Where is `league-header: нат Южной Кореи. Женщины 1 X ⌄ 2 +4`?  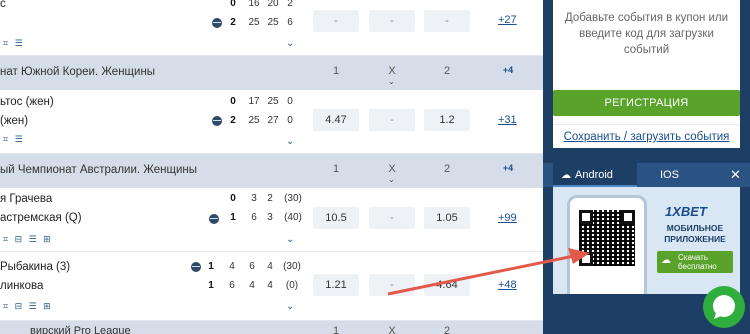 league-header: нат Южной Кореи. Женщины 1 X ⌄ 2 +4 is located at coordinates (271, 73).